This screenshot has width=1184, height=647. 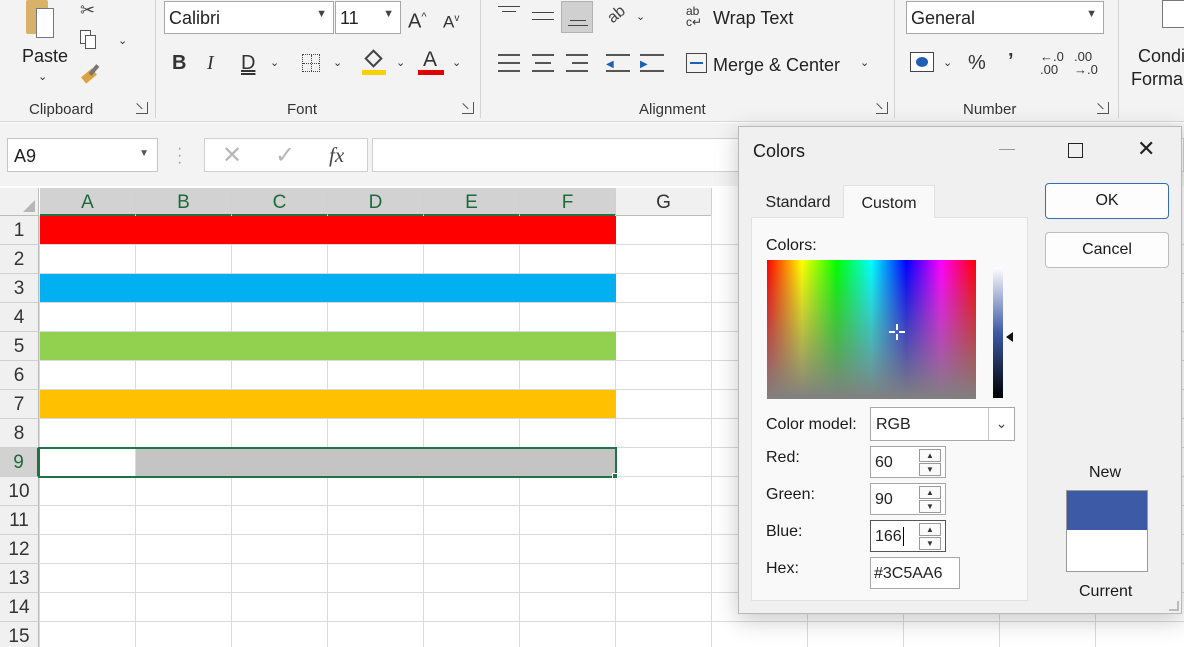 What do you see at coordinates (942, 424) in the screenshot?
I see `color-model-select: RGB ⌄` at bounding box center [942, 424].